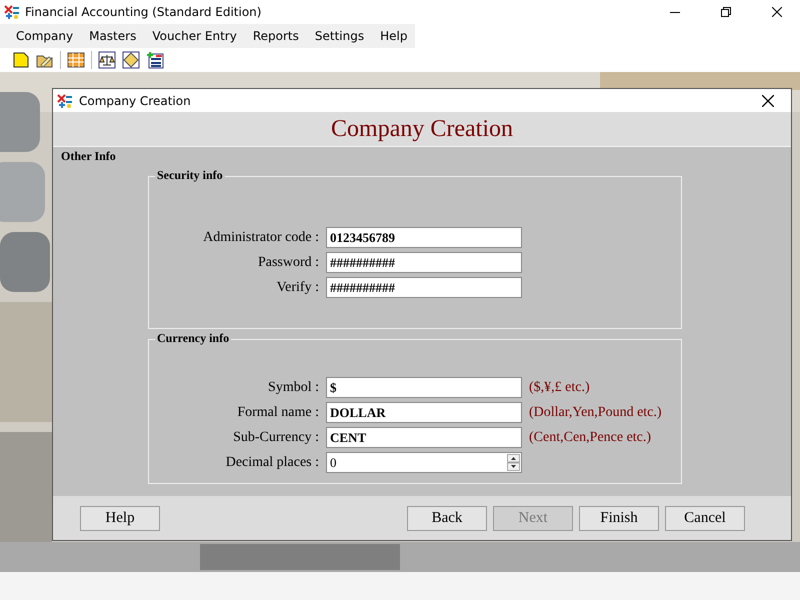 Image resolution: width=800 pixels, height=600 pixels. What do you see at coordinates (726, 12) in the screenshot?
I see `restore-icon` at bounding box center [726, 12].